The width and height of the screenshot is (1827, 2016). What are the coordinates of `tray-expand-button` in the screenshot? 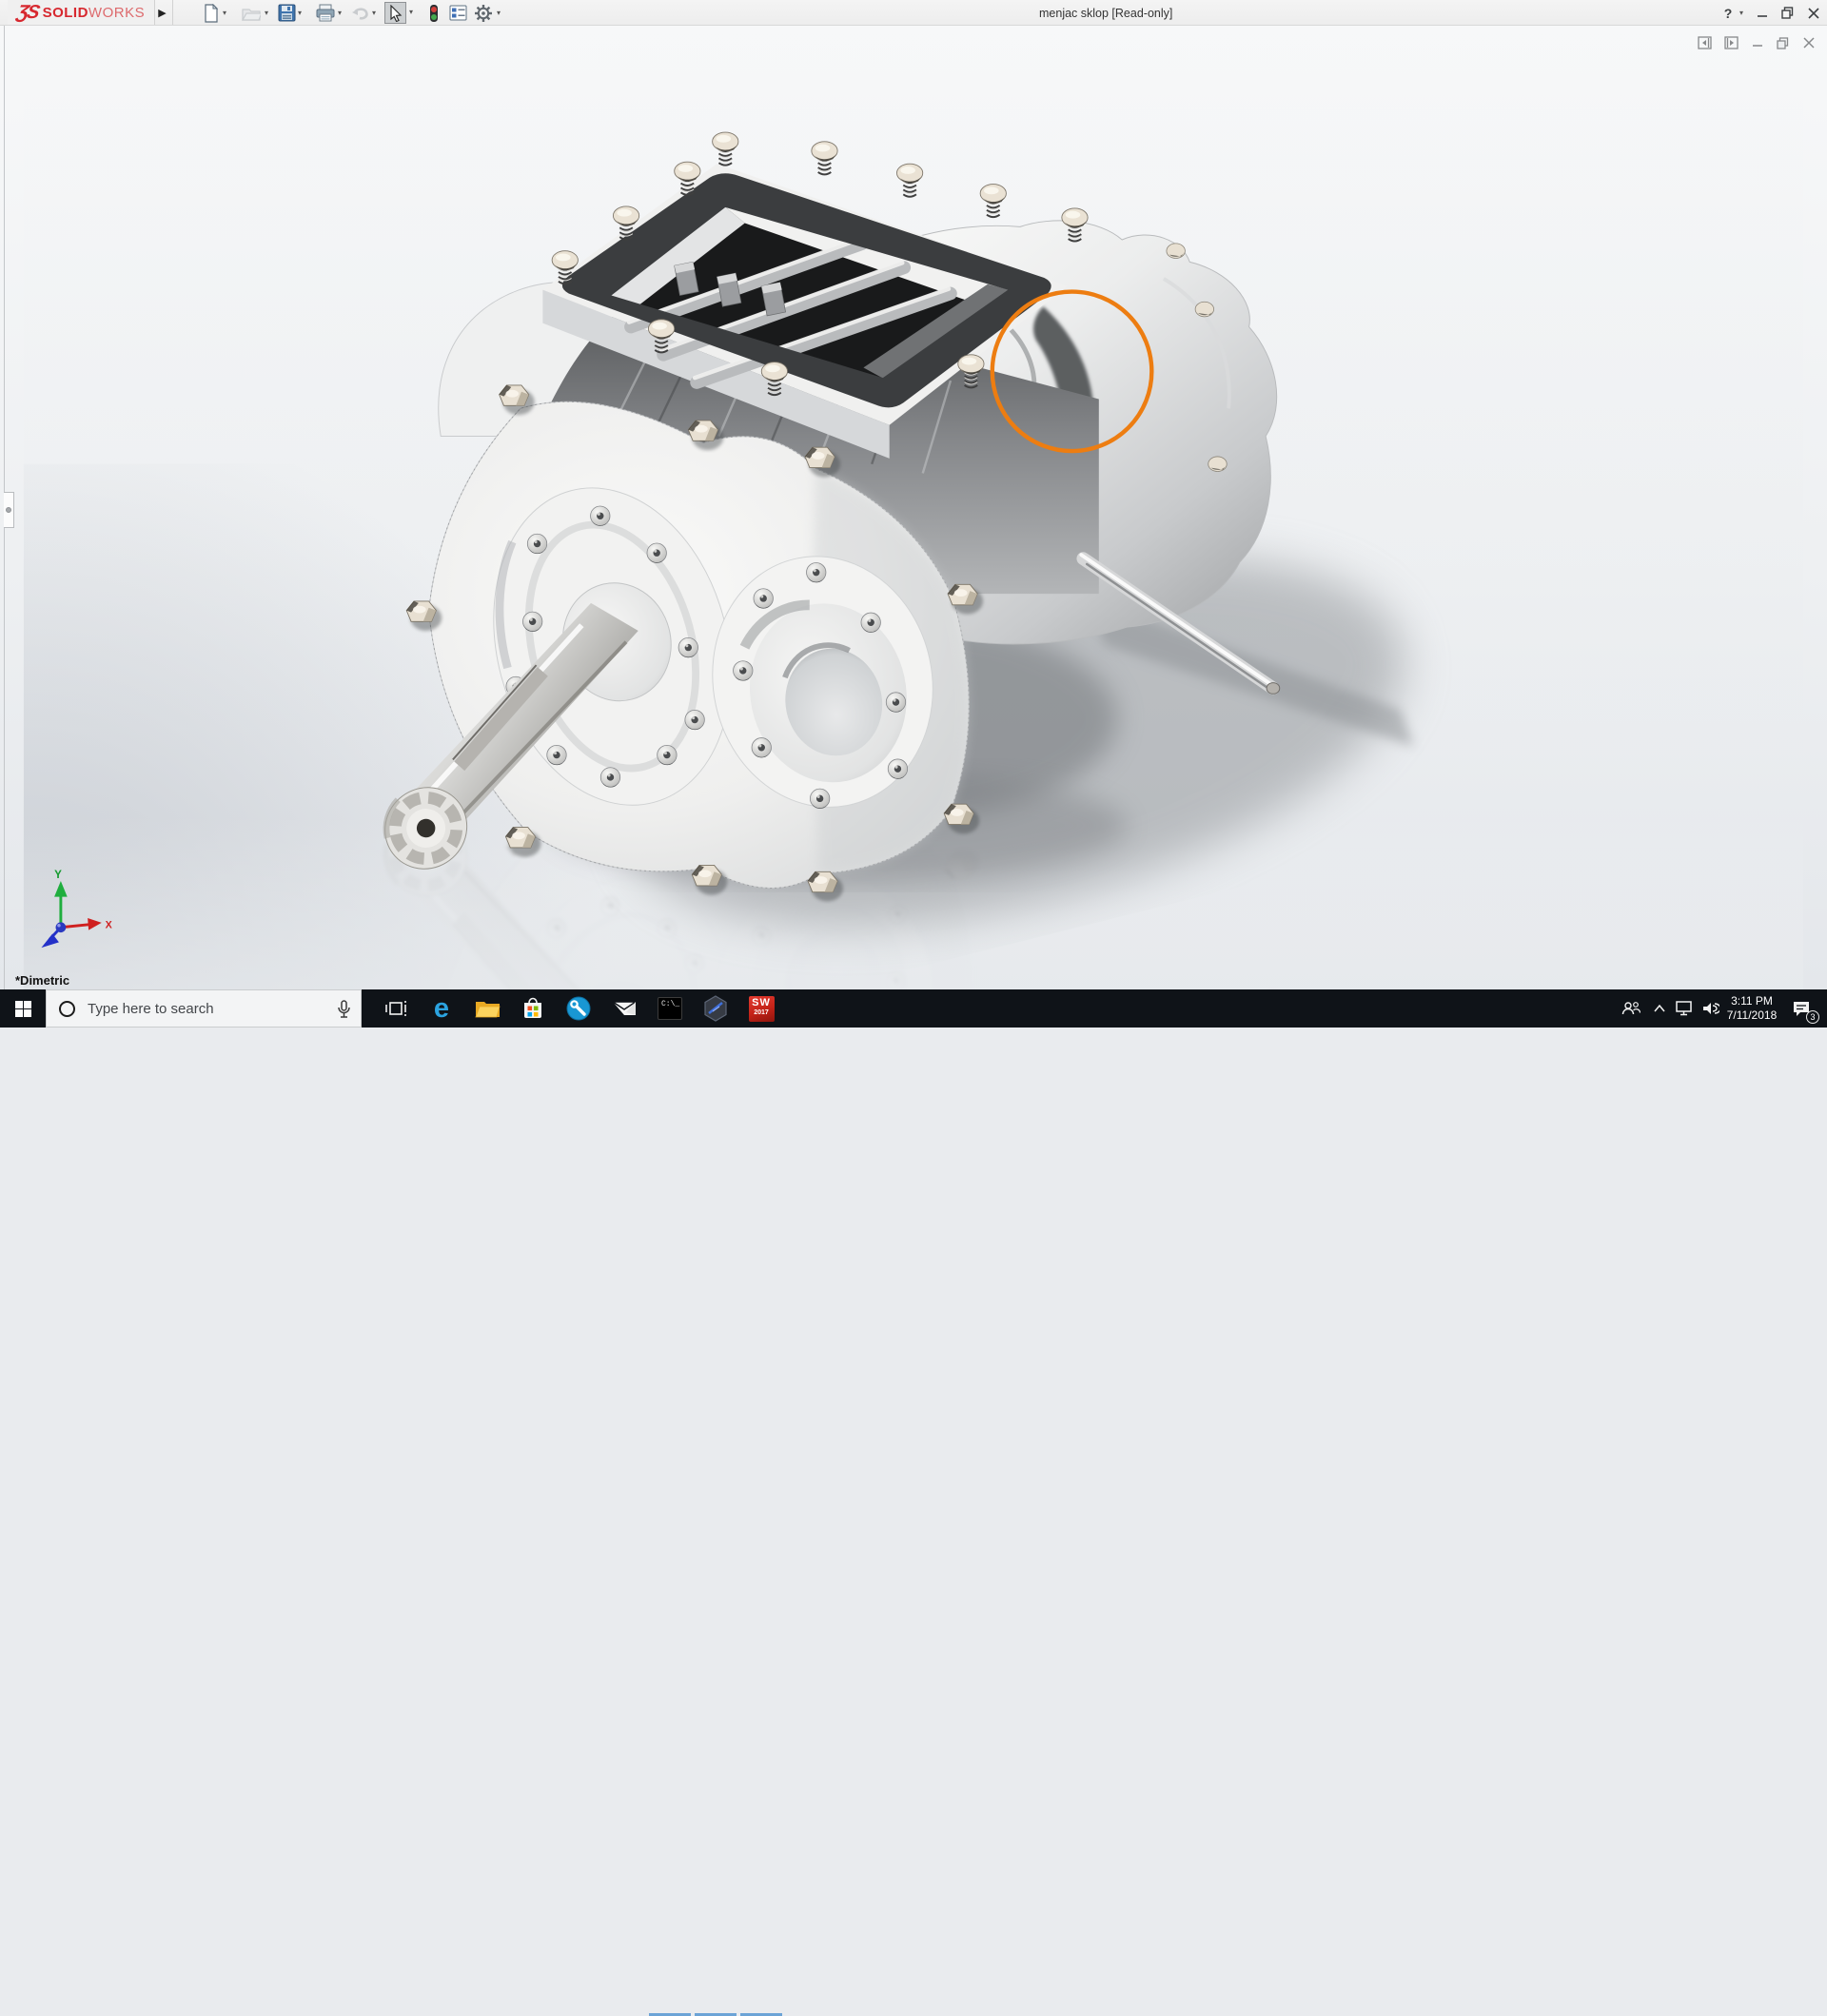 It's located at (1659, 1008).